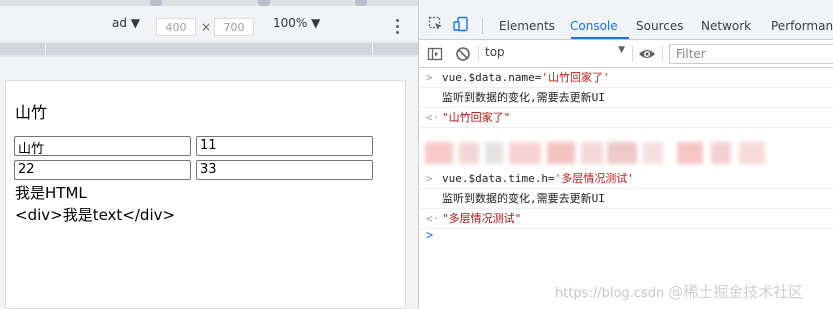 The height and width of the screenshot is (309, 833). I want to click on html-output: 我是HTML, so click(51, 193).